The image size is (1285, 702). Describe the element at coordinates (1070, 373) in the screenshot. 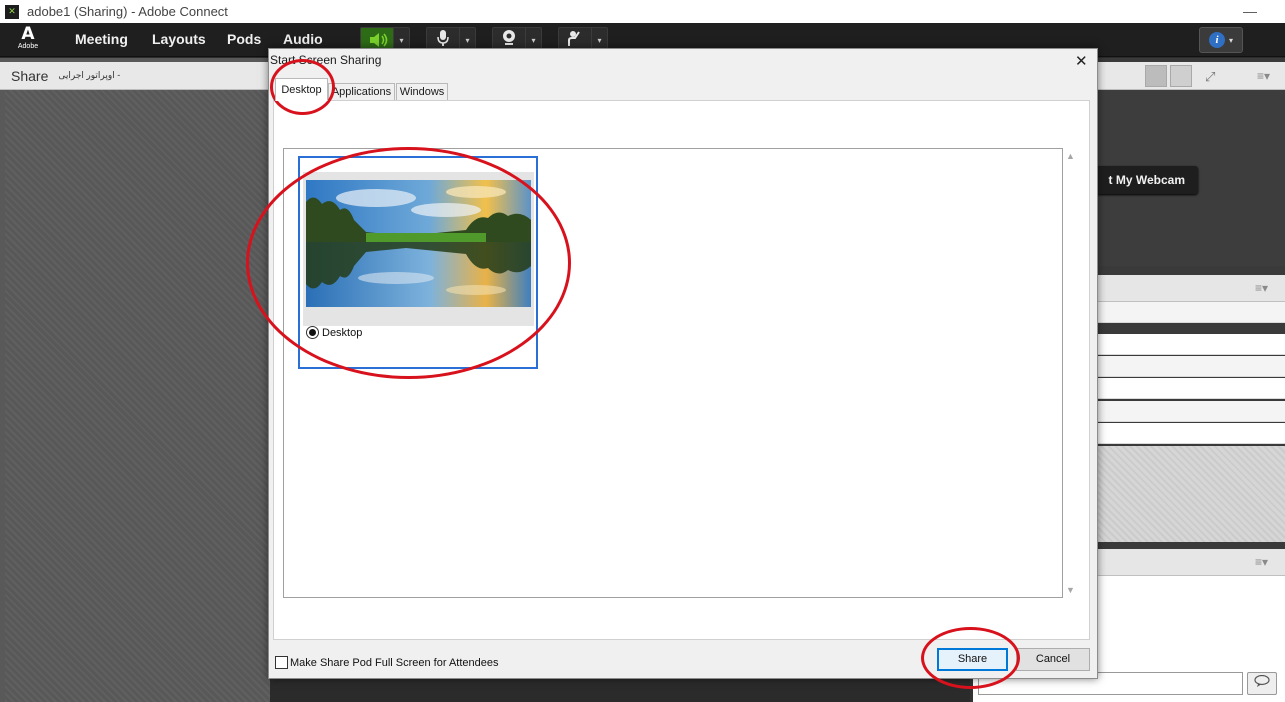

I see `list-scrollbar: ▲ ▼` at that location.